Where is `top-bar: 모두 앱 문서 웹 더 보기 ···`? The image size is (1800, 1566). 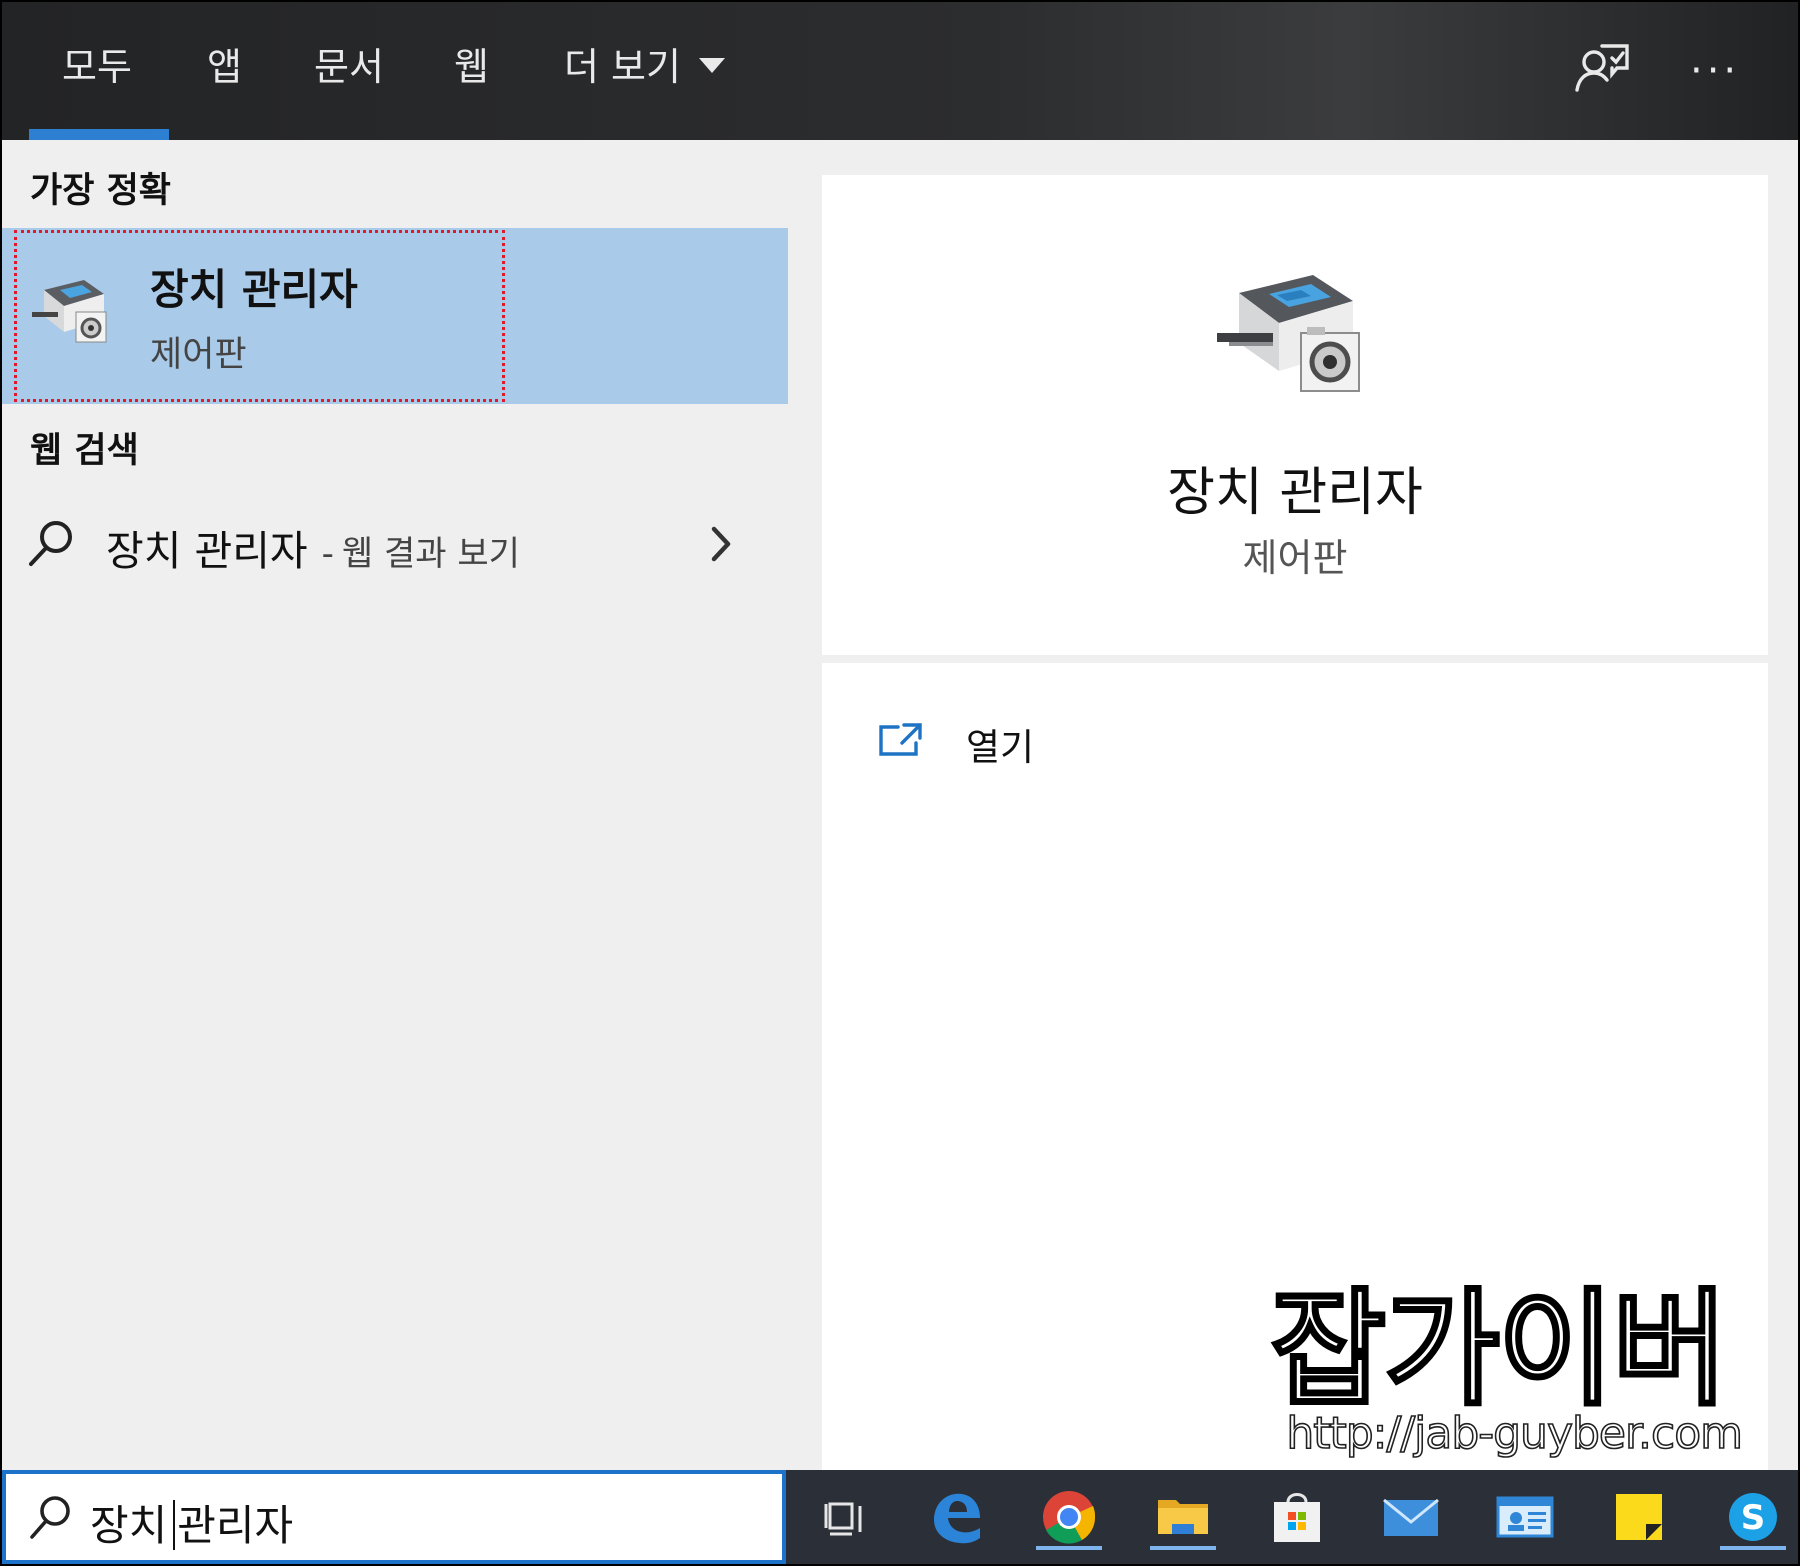 top-bar: 모두 앱 문서 웹 더 보기 ··· is located at coordinates (900, 71).